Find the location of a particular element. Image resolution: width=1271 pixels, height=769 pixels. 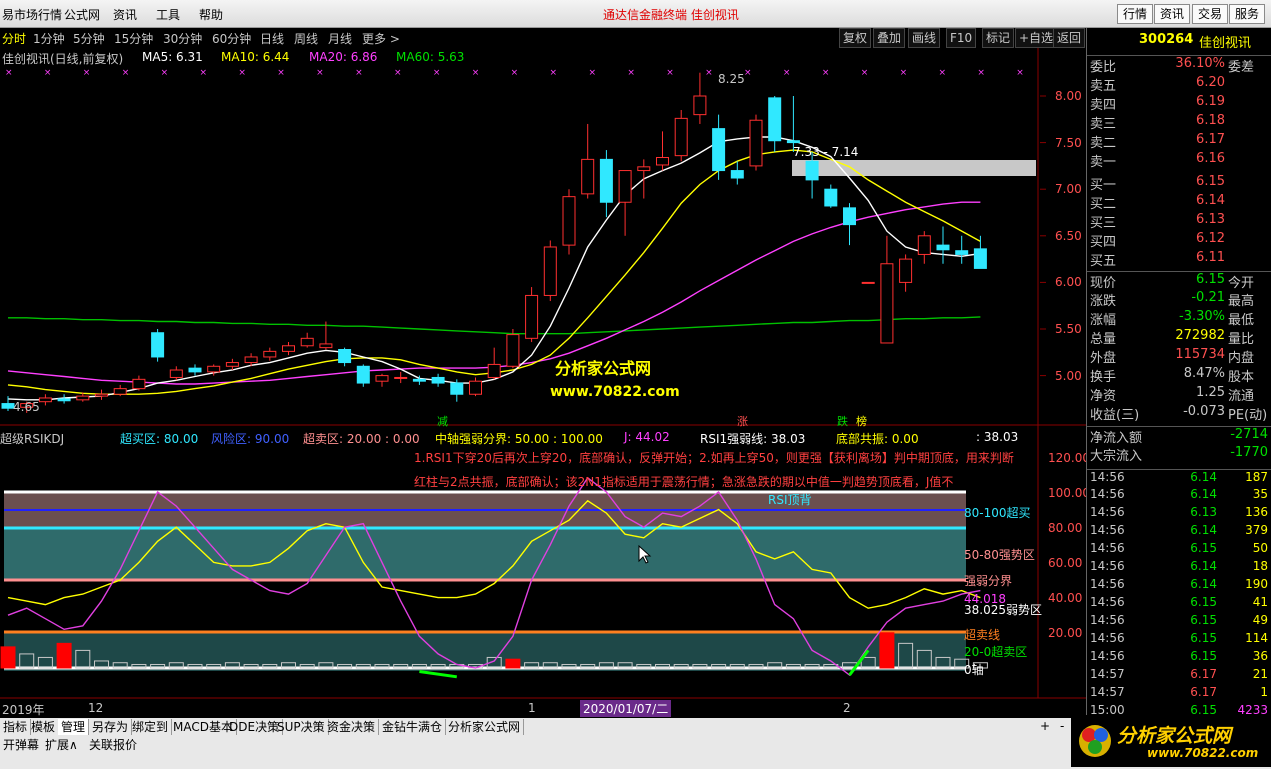

ask-row: 卖二 6.17 is located at coordinates (1179, 141).